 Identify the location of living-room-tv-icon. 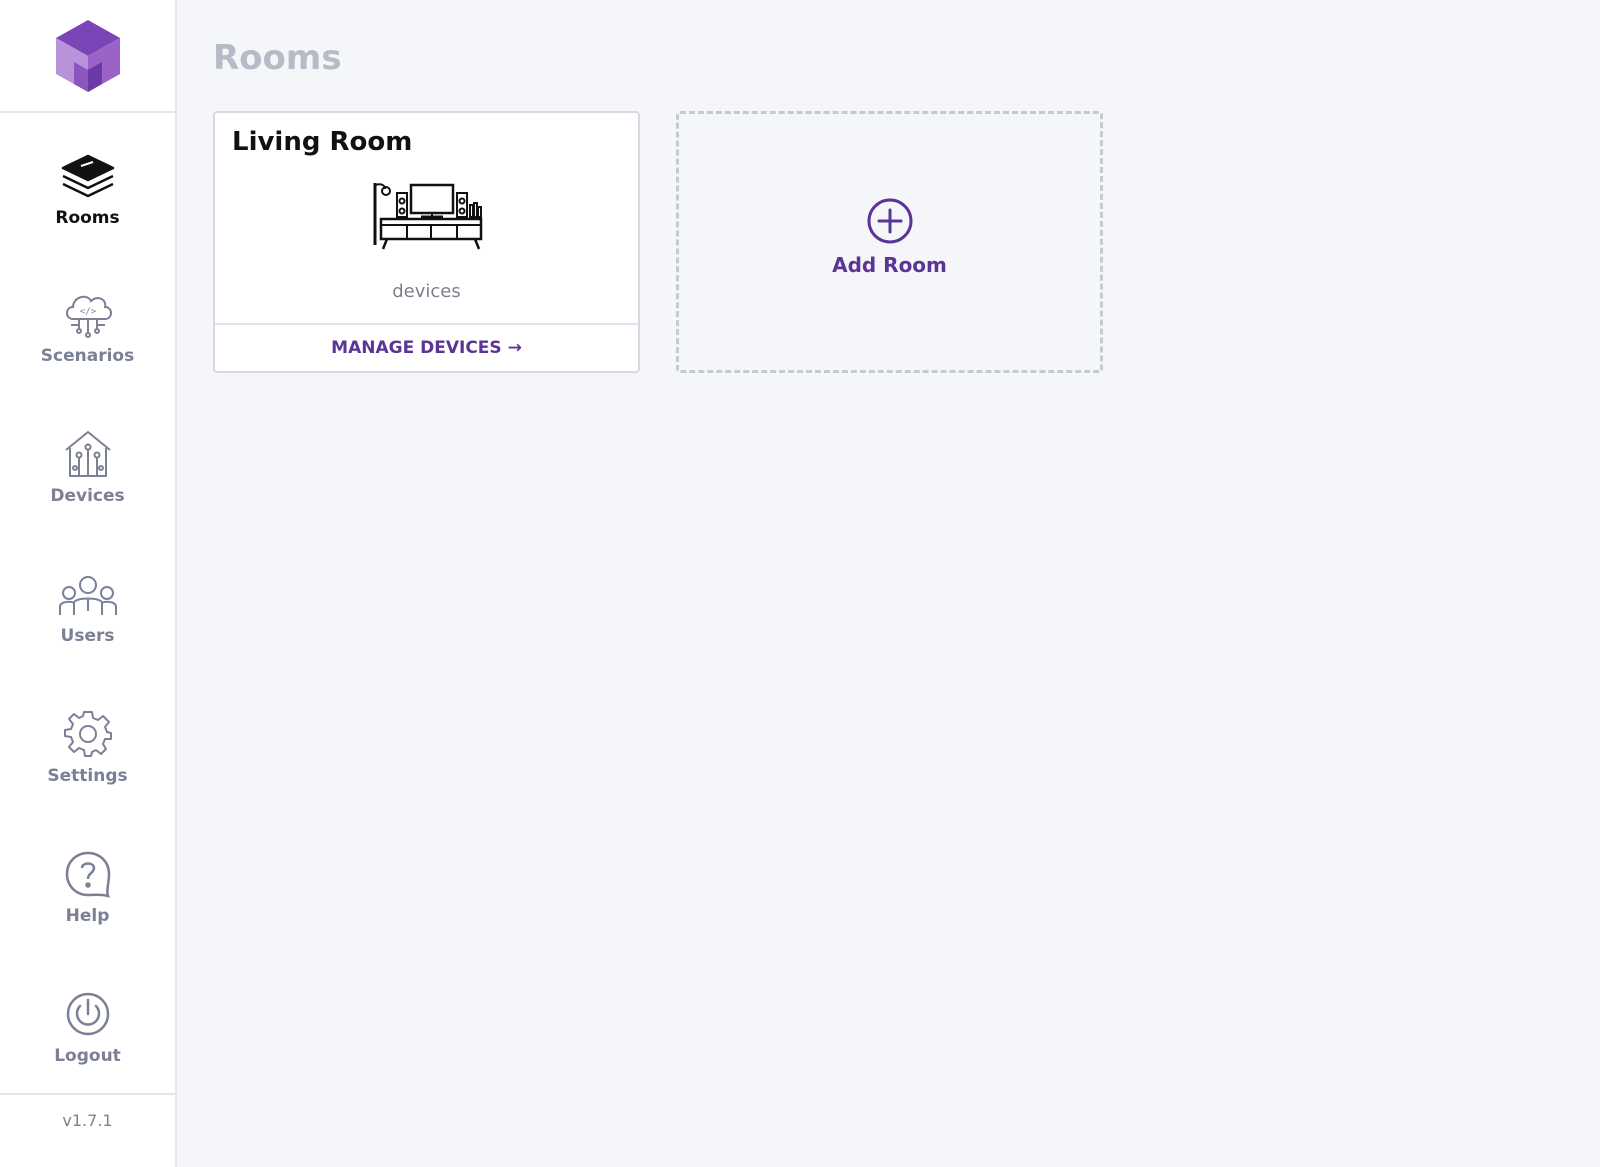
(428, 216).